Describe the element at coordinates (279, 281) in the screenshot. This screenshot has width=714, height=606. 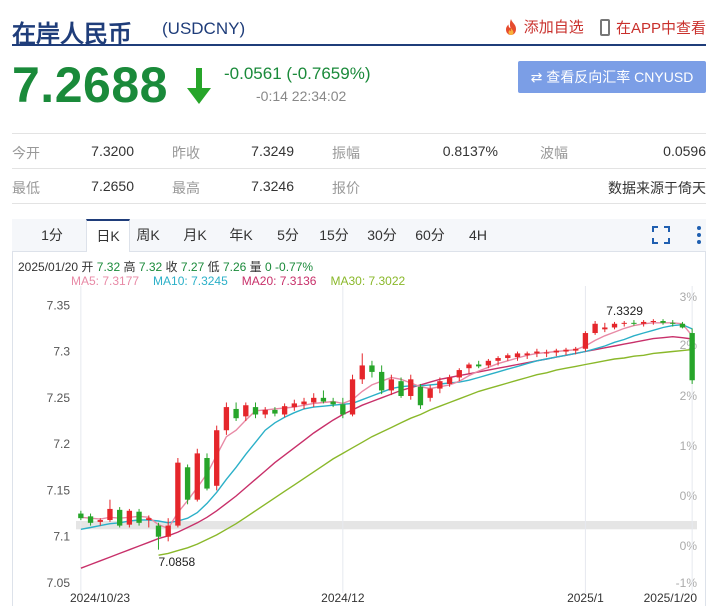
I see `ma-legend-item: MA20: 7.3136` at that location.